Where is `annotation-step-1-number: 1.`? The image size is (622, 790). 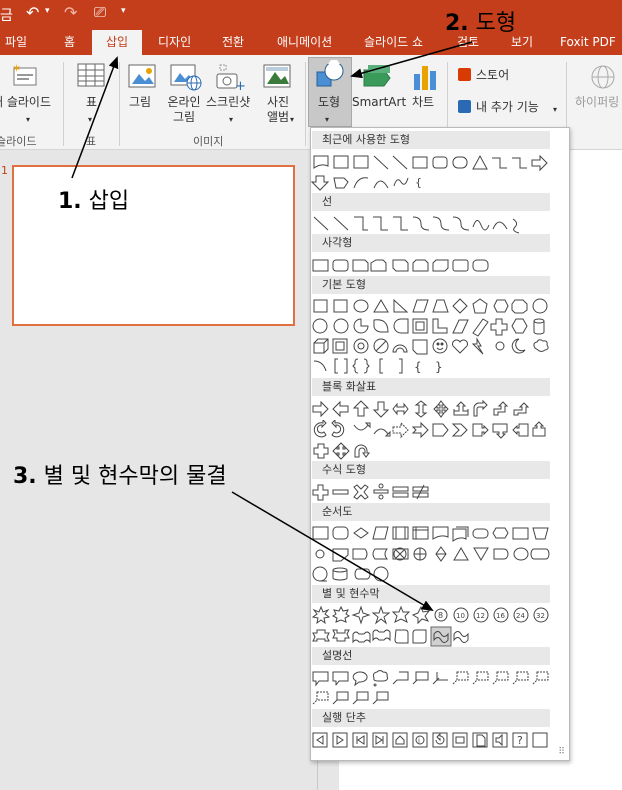 annotation-step-1-number: 1. is located at coordinates (70, 201).